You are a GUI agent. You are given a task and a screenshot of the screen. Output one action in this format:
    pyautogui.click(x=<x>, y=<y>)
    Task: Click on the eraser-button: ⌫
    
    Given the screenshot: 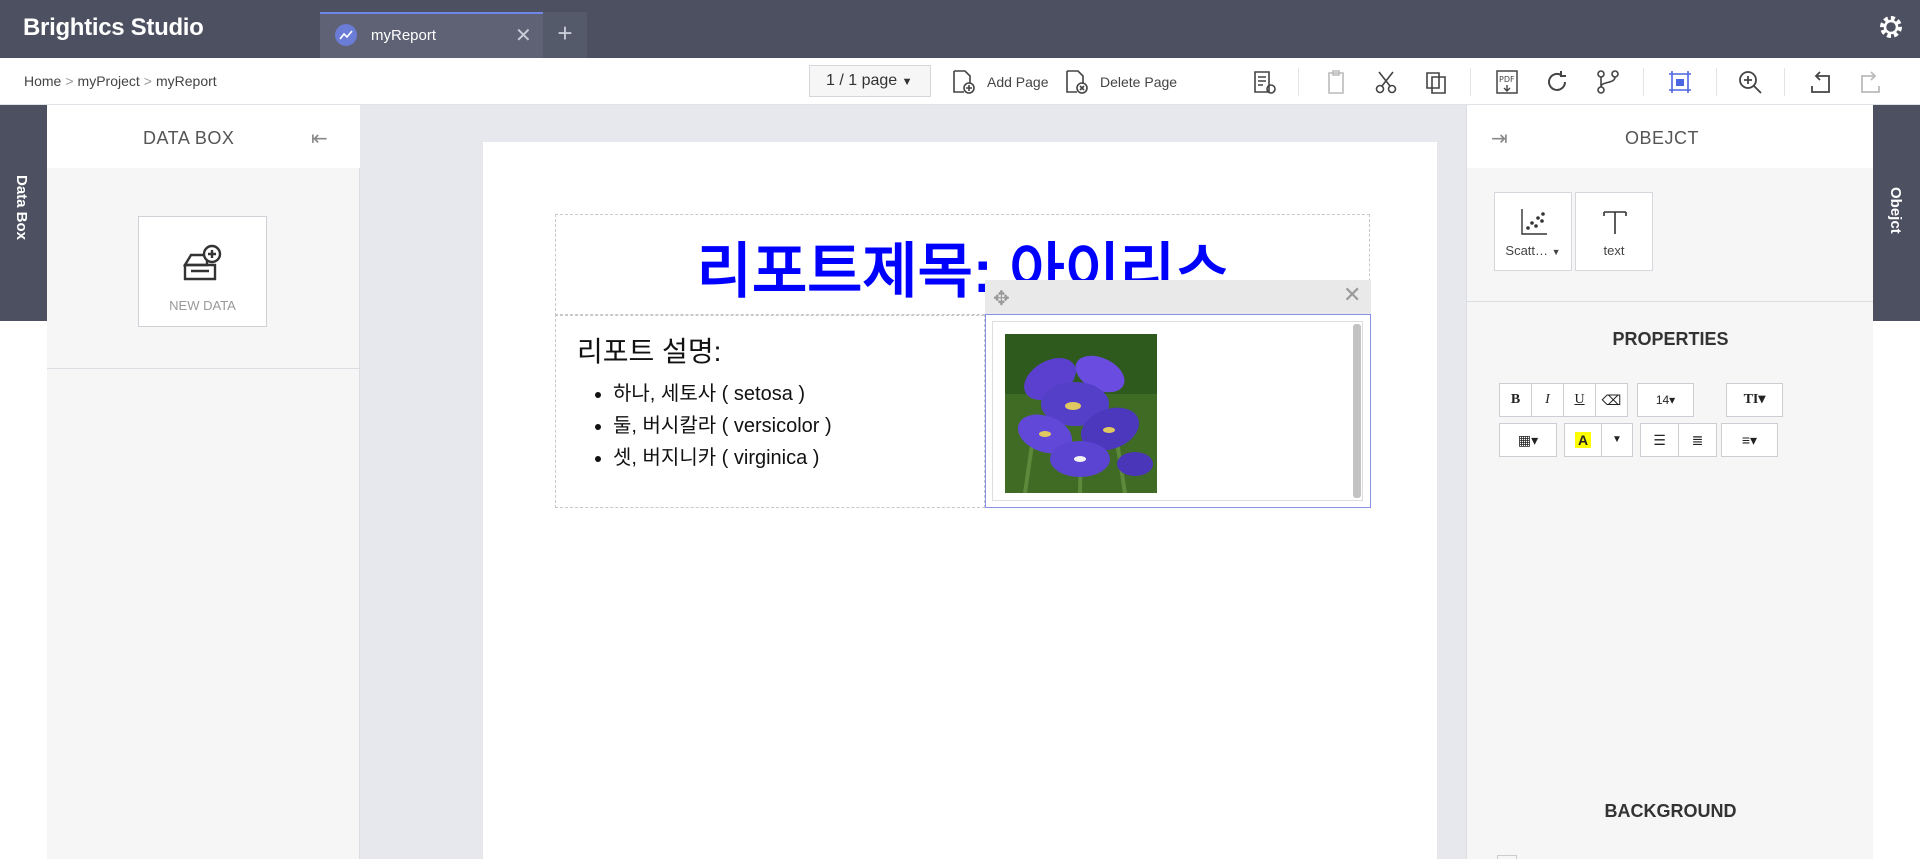 What is the action you would take?
    pyautogui.click(x=1611, y=400)
    